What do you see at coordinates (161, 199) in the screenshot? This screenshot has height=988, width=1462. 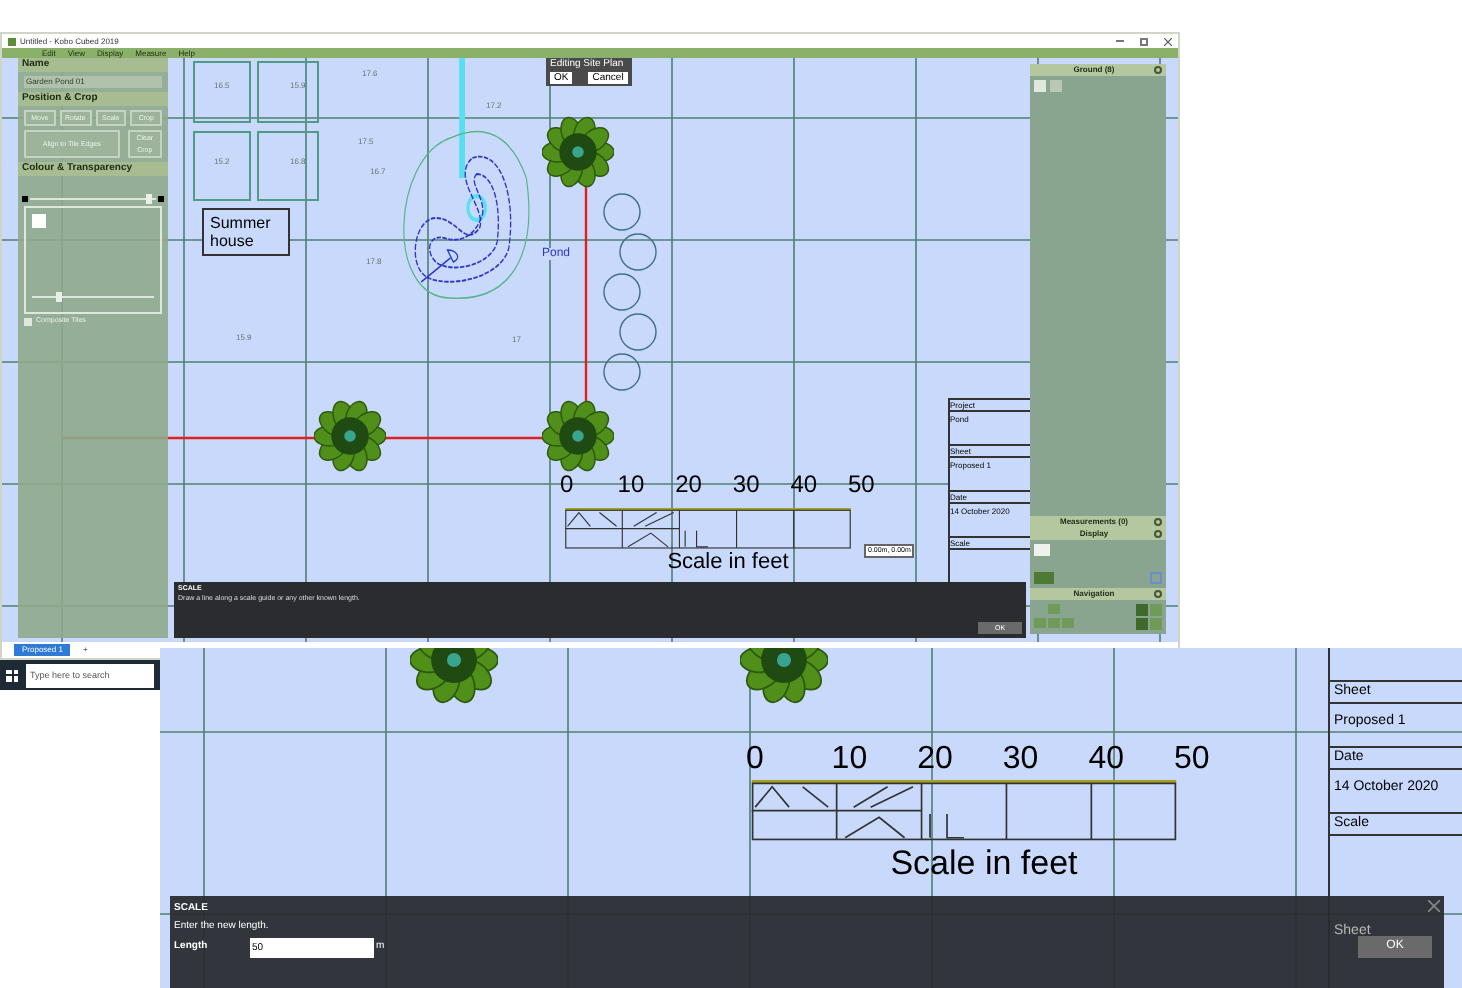 I see `solid-swatch-icon` at bounding box center [161, 199].